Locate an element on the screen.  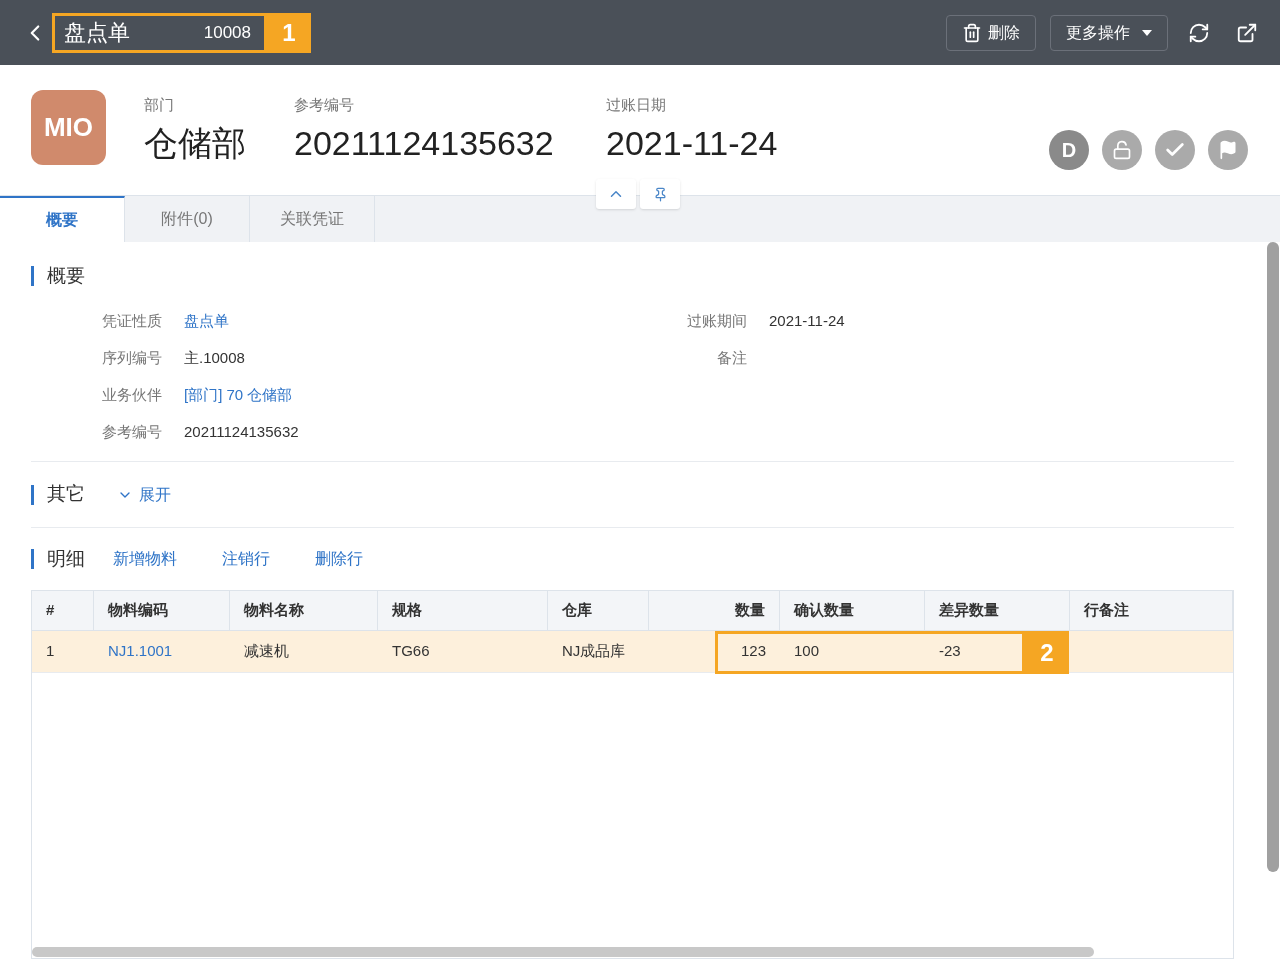
header-value: 仓储部 is located at coordinates (195, 143).